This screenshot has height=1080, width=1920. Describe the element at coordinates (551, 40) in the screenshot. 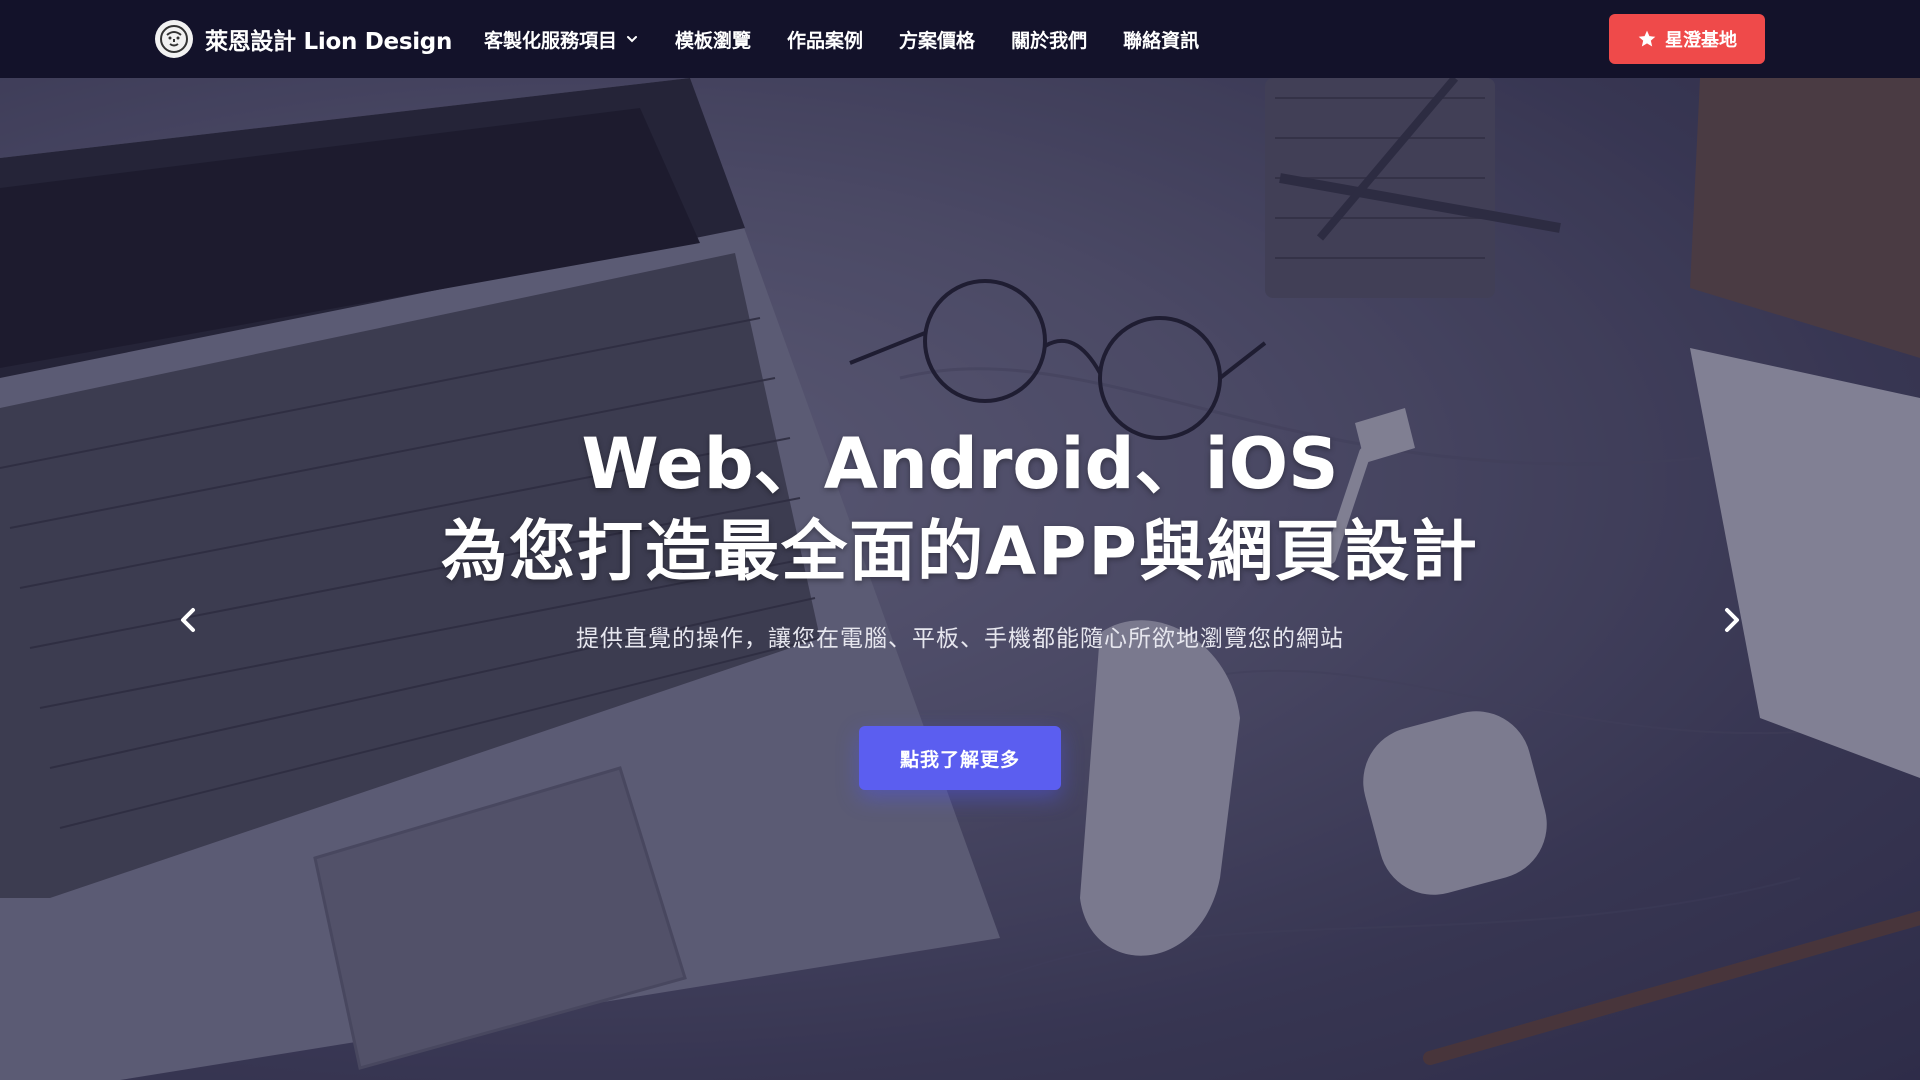

I see `nav-label-services: 客製化服務項目` at that location.